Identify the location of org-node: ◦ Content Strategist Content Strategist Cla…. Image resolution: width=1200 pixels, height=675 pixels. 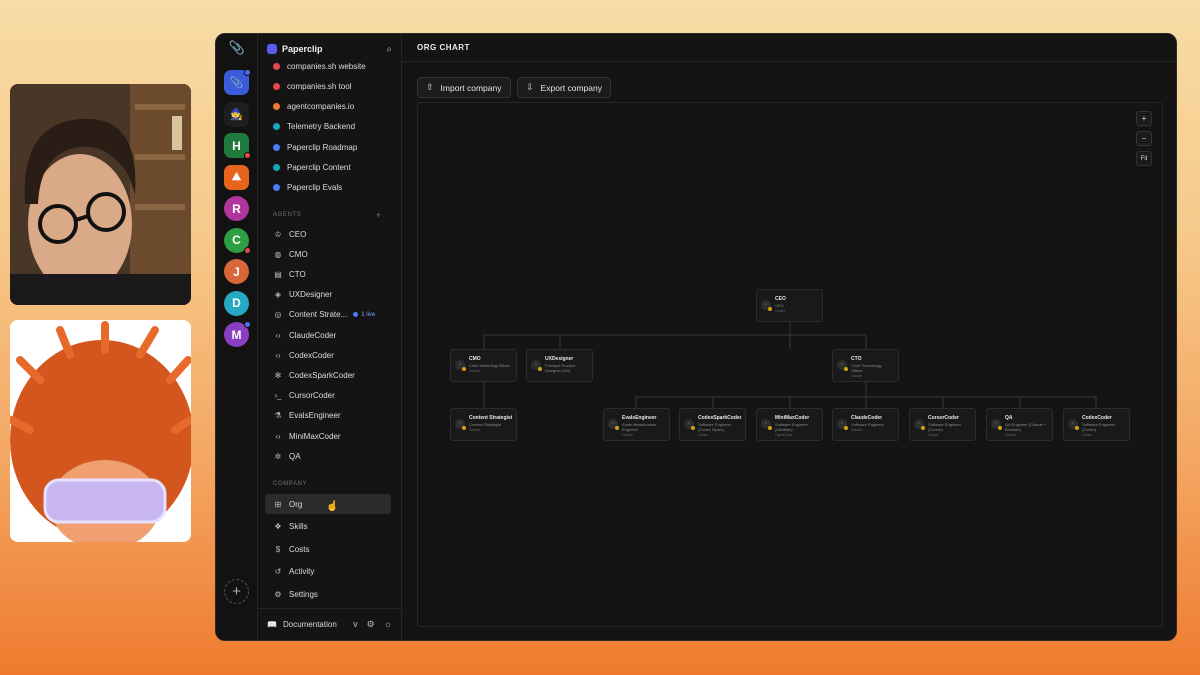
(483, 424).